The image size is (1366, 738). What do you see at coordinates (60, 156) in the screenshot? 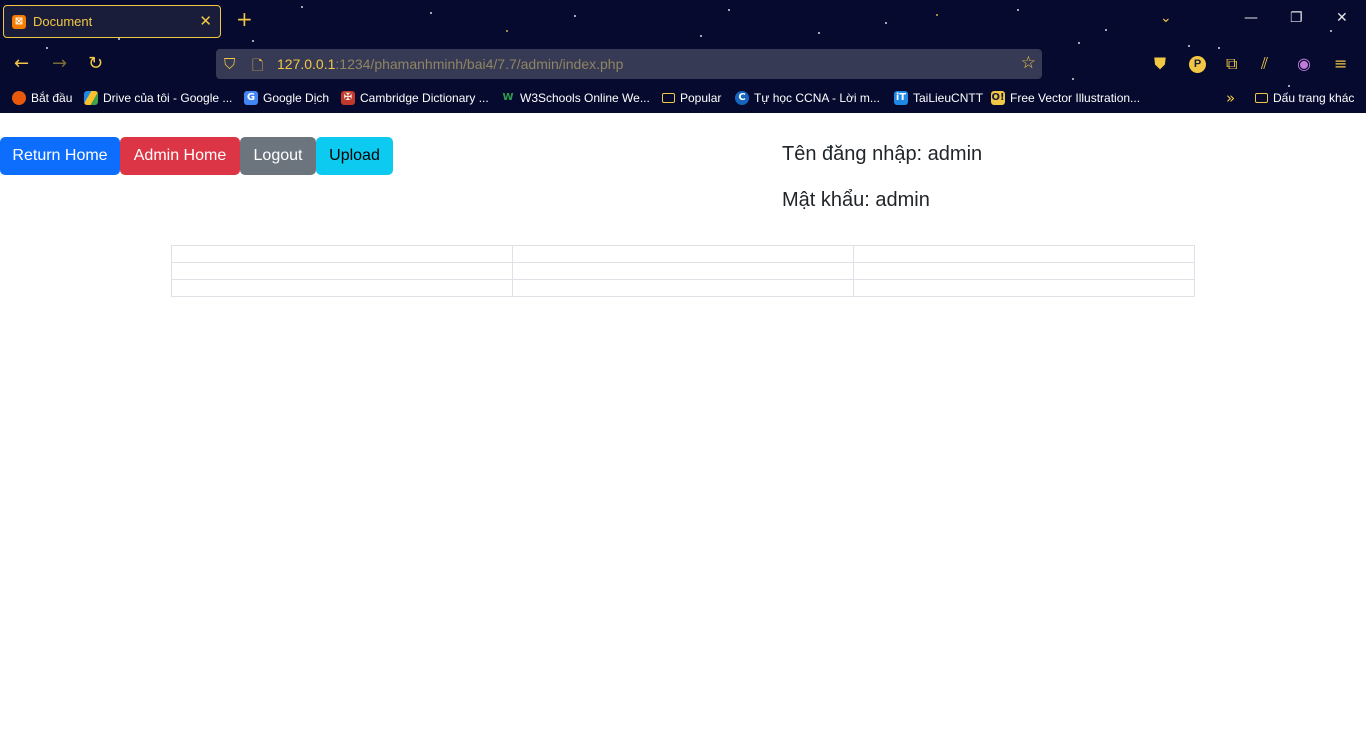
I see `return-home-button: Return Home` at bounding box center [60, 156].